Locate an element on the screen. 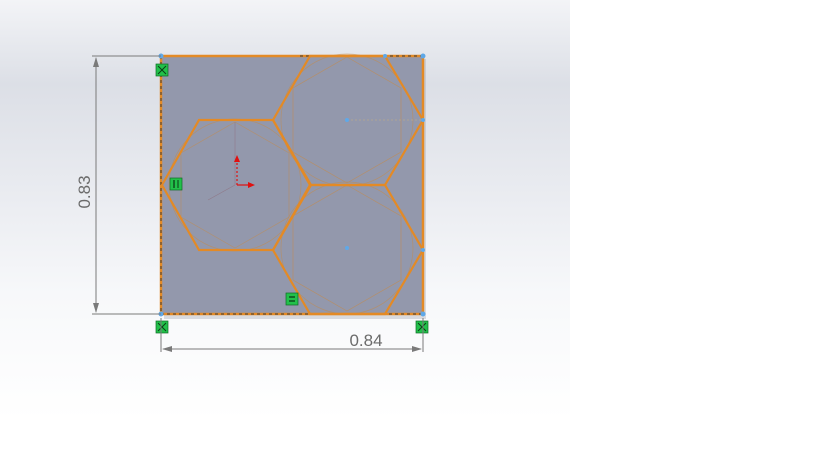  edge-point-right-upper is located at coordinates (423, 120).